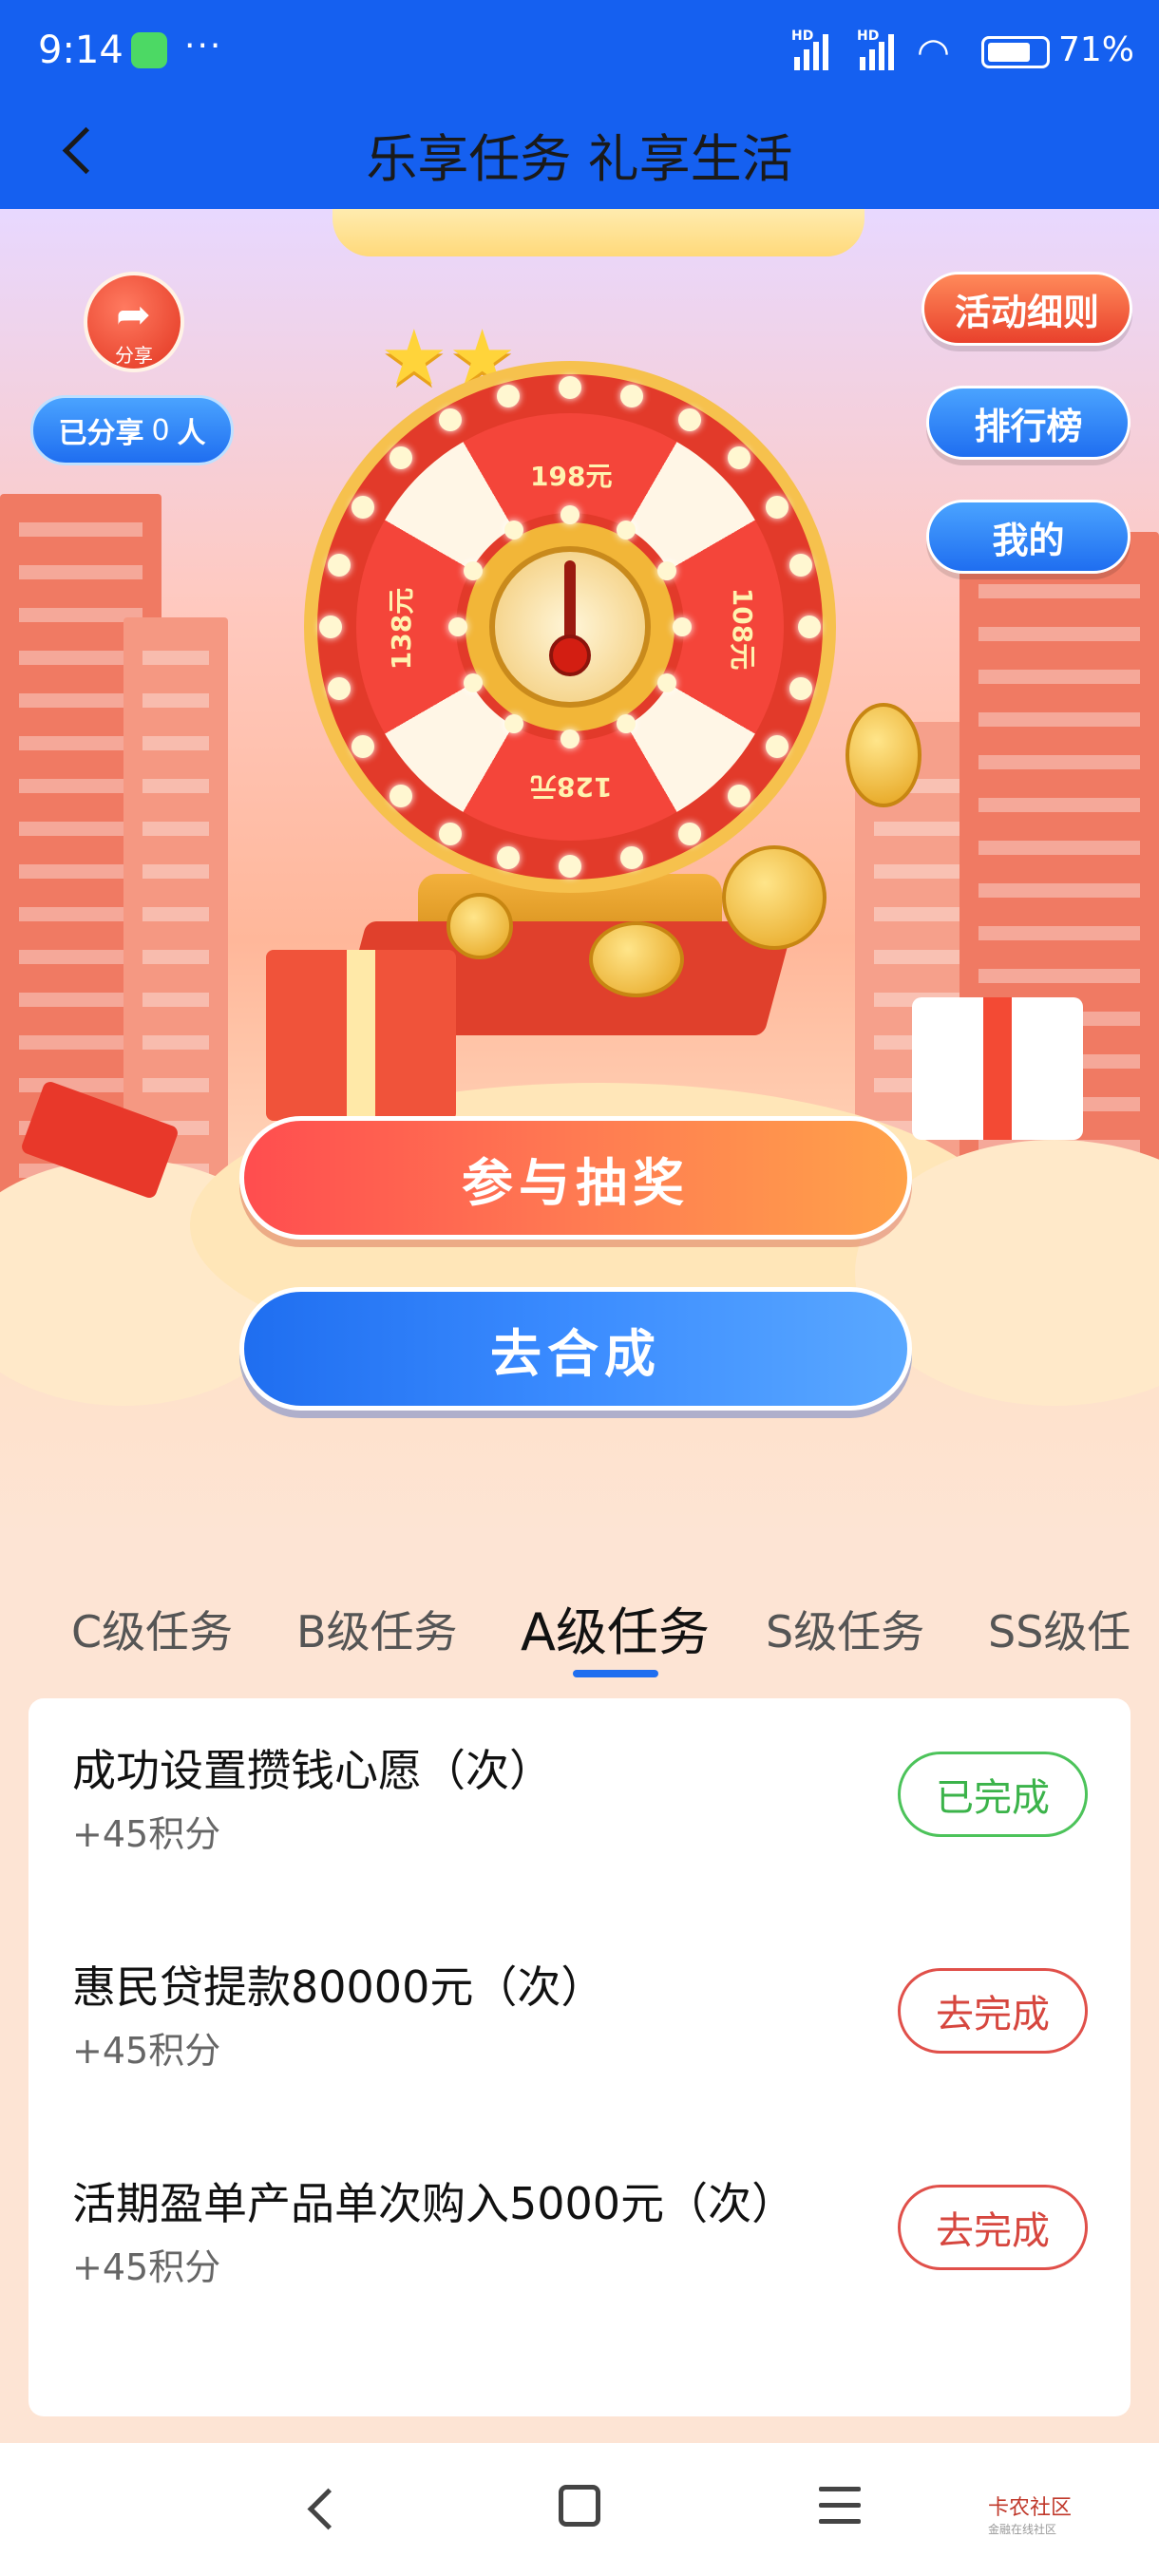 Image resolution: width=1159 pixels, height=2576 pixels. Describe the element at coordinates (321, 2508) in the screenshot. I see `nav-back-icon` at that location.